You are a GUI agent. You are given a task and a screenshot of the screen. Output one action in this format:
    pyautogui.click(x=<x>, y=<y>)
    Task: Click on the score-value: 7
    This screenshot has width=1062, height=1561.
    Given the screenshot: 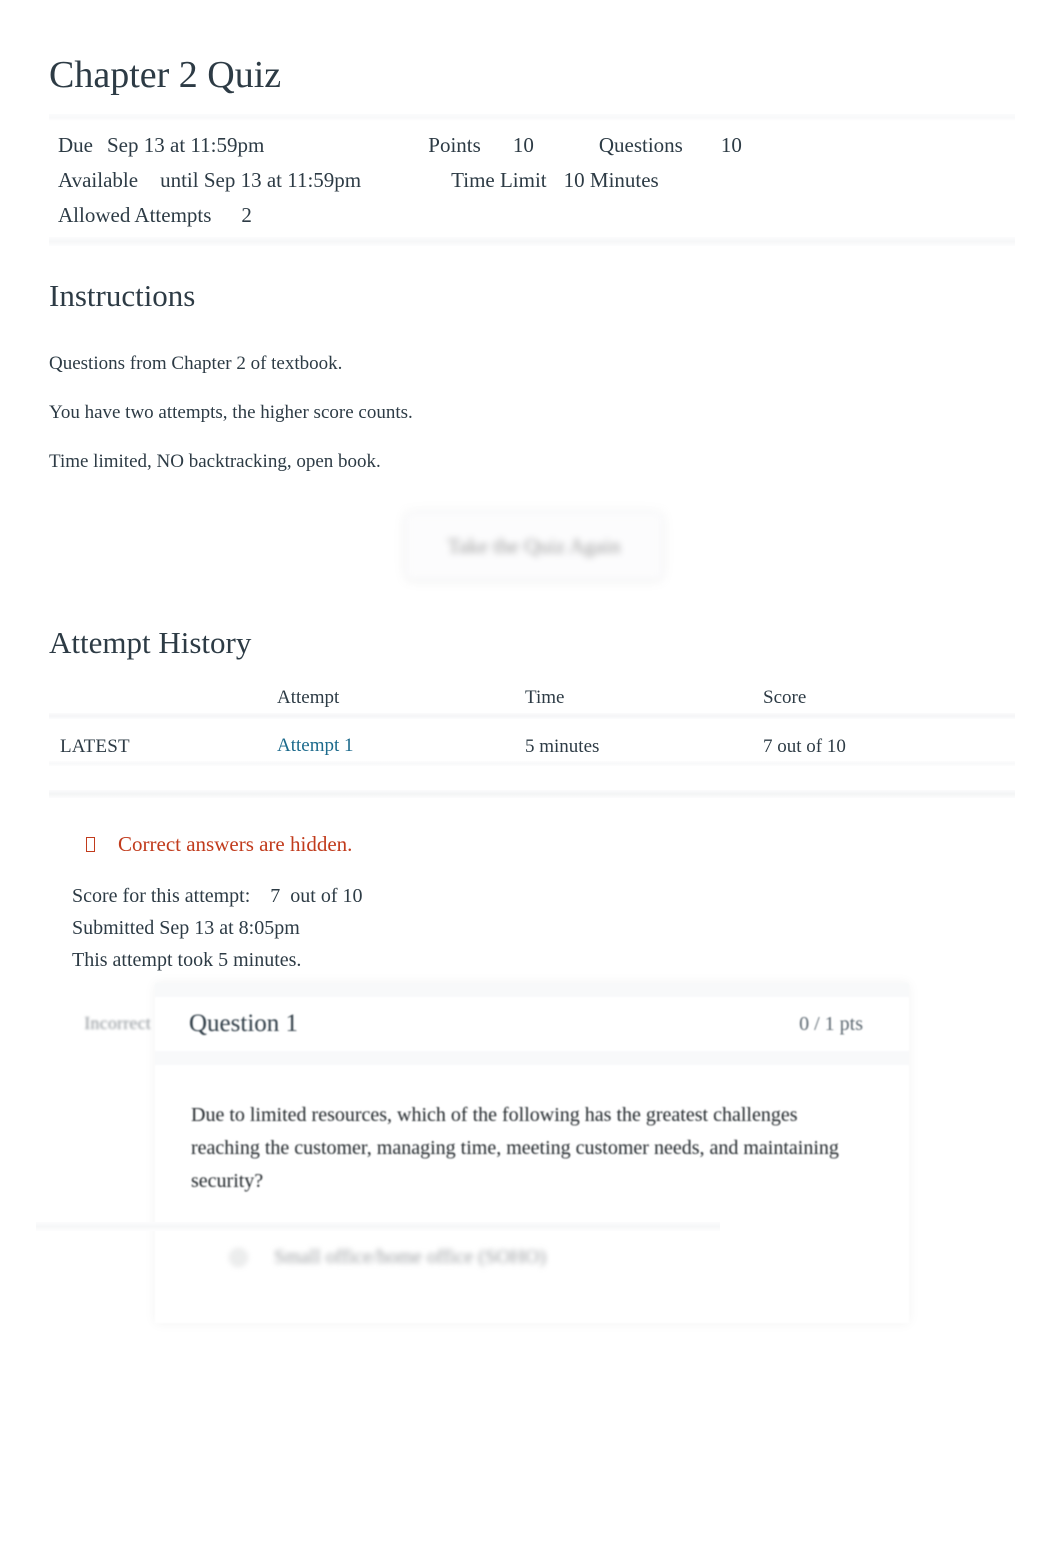 What is the action you would take?
    pyautogui.click(x=275, y=896)
    